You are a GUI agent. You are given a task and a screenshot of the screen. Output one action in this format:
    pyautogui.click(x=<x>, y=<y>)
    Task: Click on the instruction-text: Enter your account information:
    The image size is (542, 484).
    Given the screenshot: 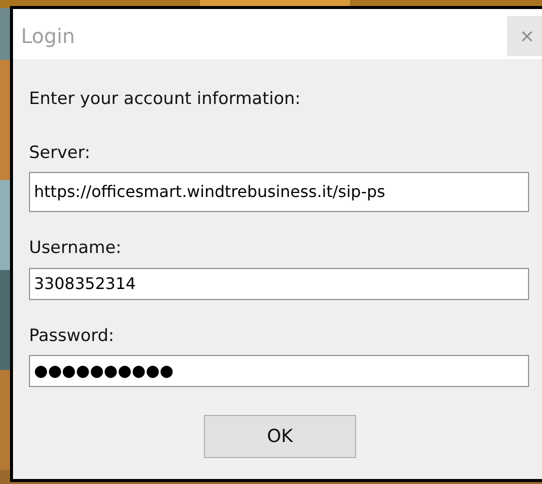 What is the action you would take?
    pyautogui.click(x=165, y=99)
    